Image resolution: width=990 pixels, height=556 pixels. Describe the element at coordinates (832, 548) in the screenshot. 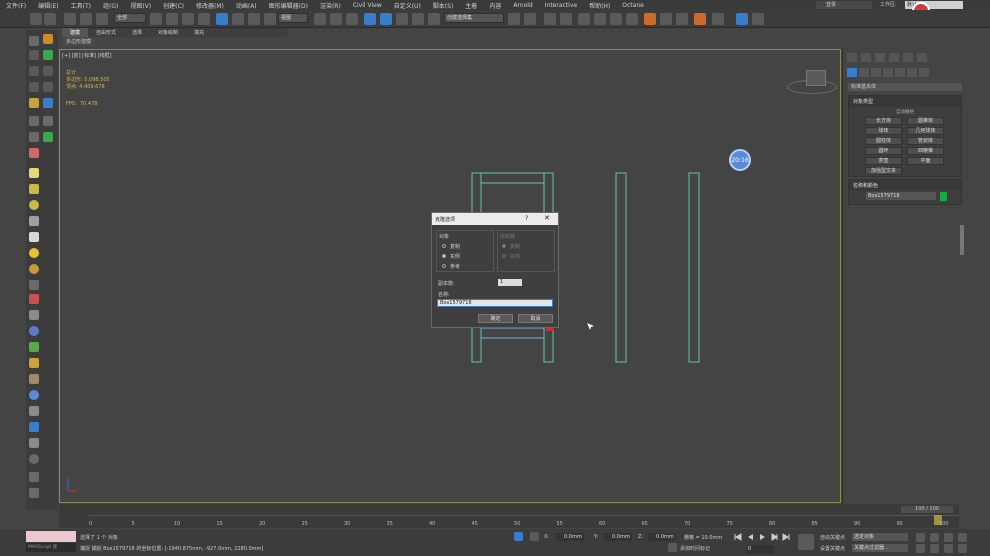

I see `set-key-button: 设置关键点` at that location.